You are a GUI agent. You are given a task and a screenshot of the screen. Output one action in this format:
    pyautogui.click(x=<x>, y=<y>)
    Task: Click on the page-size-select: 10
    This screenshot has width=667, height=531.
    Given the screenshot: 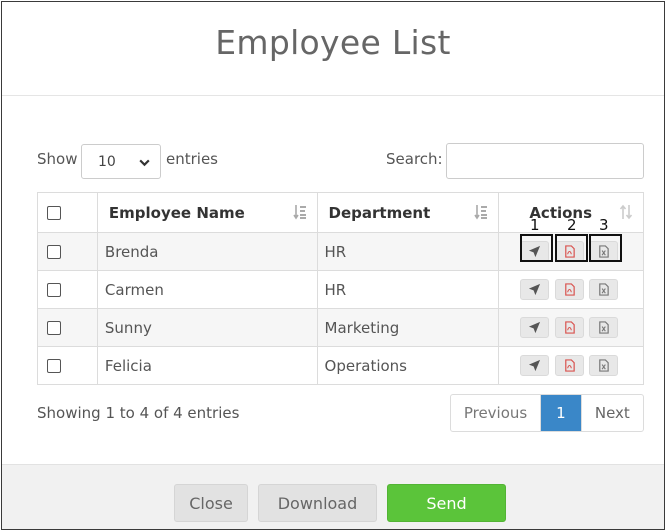 What is the action you would take?
    pyautogui.click(x=121, y=161)
    